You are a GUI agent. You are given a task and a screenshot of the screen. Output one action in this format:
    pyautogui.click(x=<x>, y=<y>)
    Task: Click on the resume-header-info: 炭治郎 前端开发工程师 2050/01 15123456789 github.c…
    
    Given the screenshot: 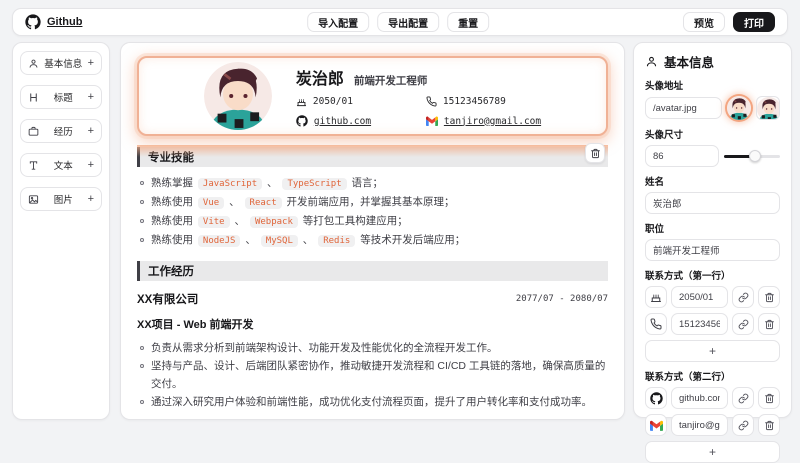 What is the action you would take?
    pyautogui.click(x=418, y=96)
    